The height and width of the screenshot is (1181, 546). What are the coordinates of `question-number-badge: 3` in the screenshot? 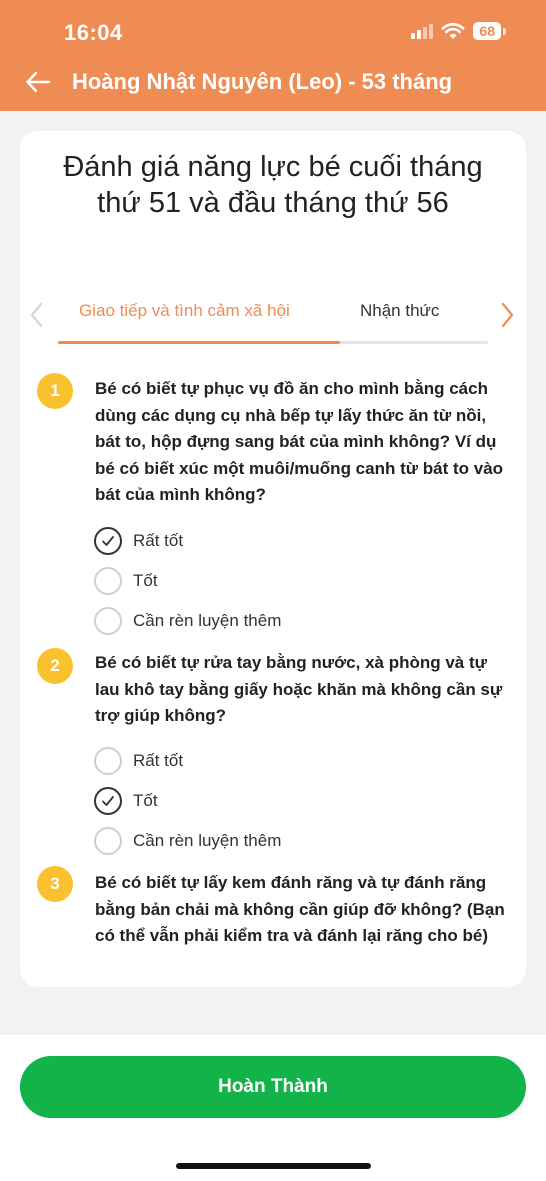 It's located at (55, 884).